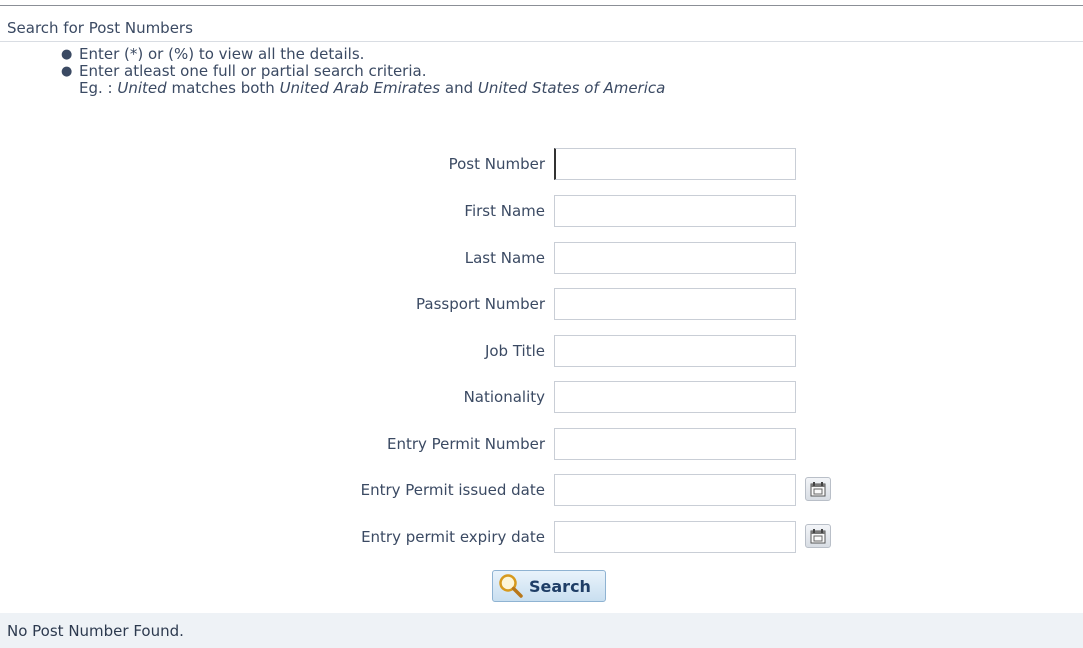 Image resolution: width=1083 pixels, height=648 pixels. Describe the element at coordinates (675, 258) in the screenshot. I see `last-name-input` at that location.